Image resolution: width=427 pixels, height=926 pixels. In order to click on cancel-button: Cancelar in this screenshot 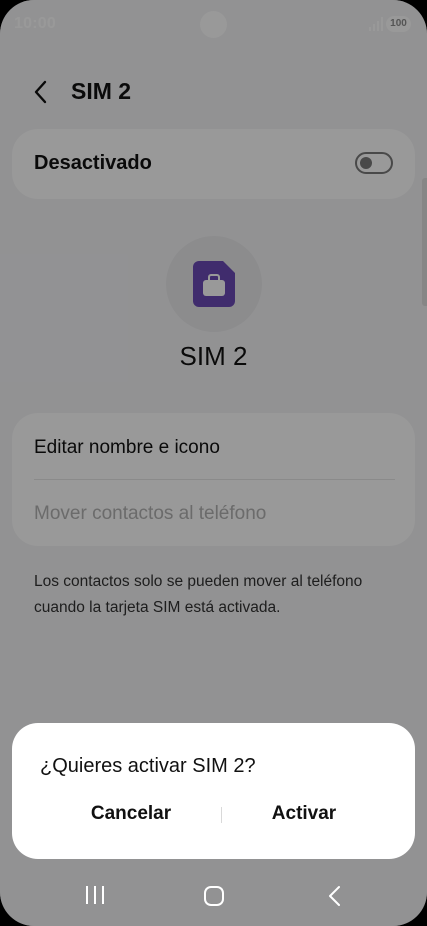, I will do `click(131, 814)`.